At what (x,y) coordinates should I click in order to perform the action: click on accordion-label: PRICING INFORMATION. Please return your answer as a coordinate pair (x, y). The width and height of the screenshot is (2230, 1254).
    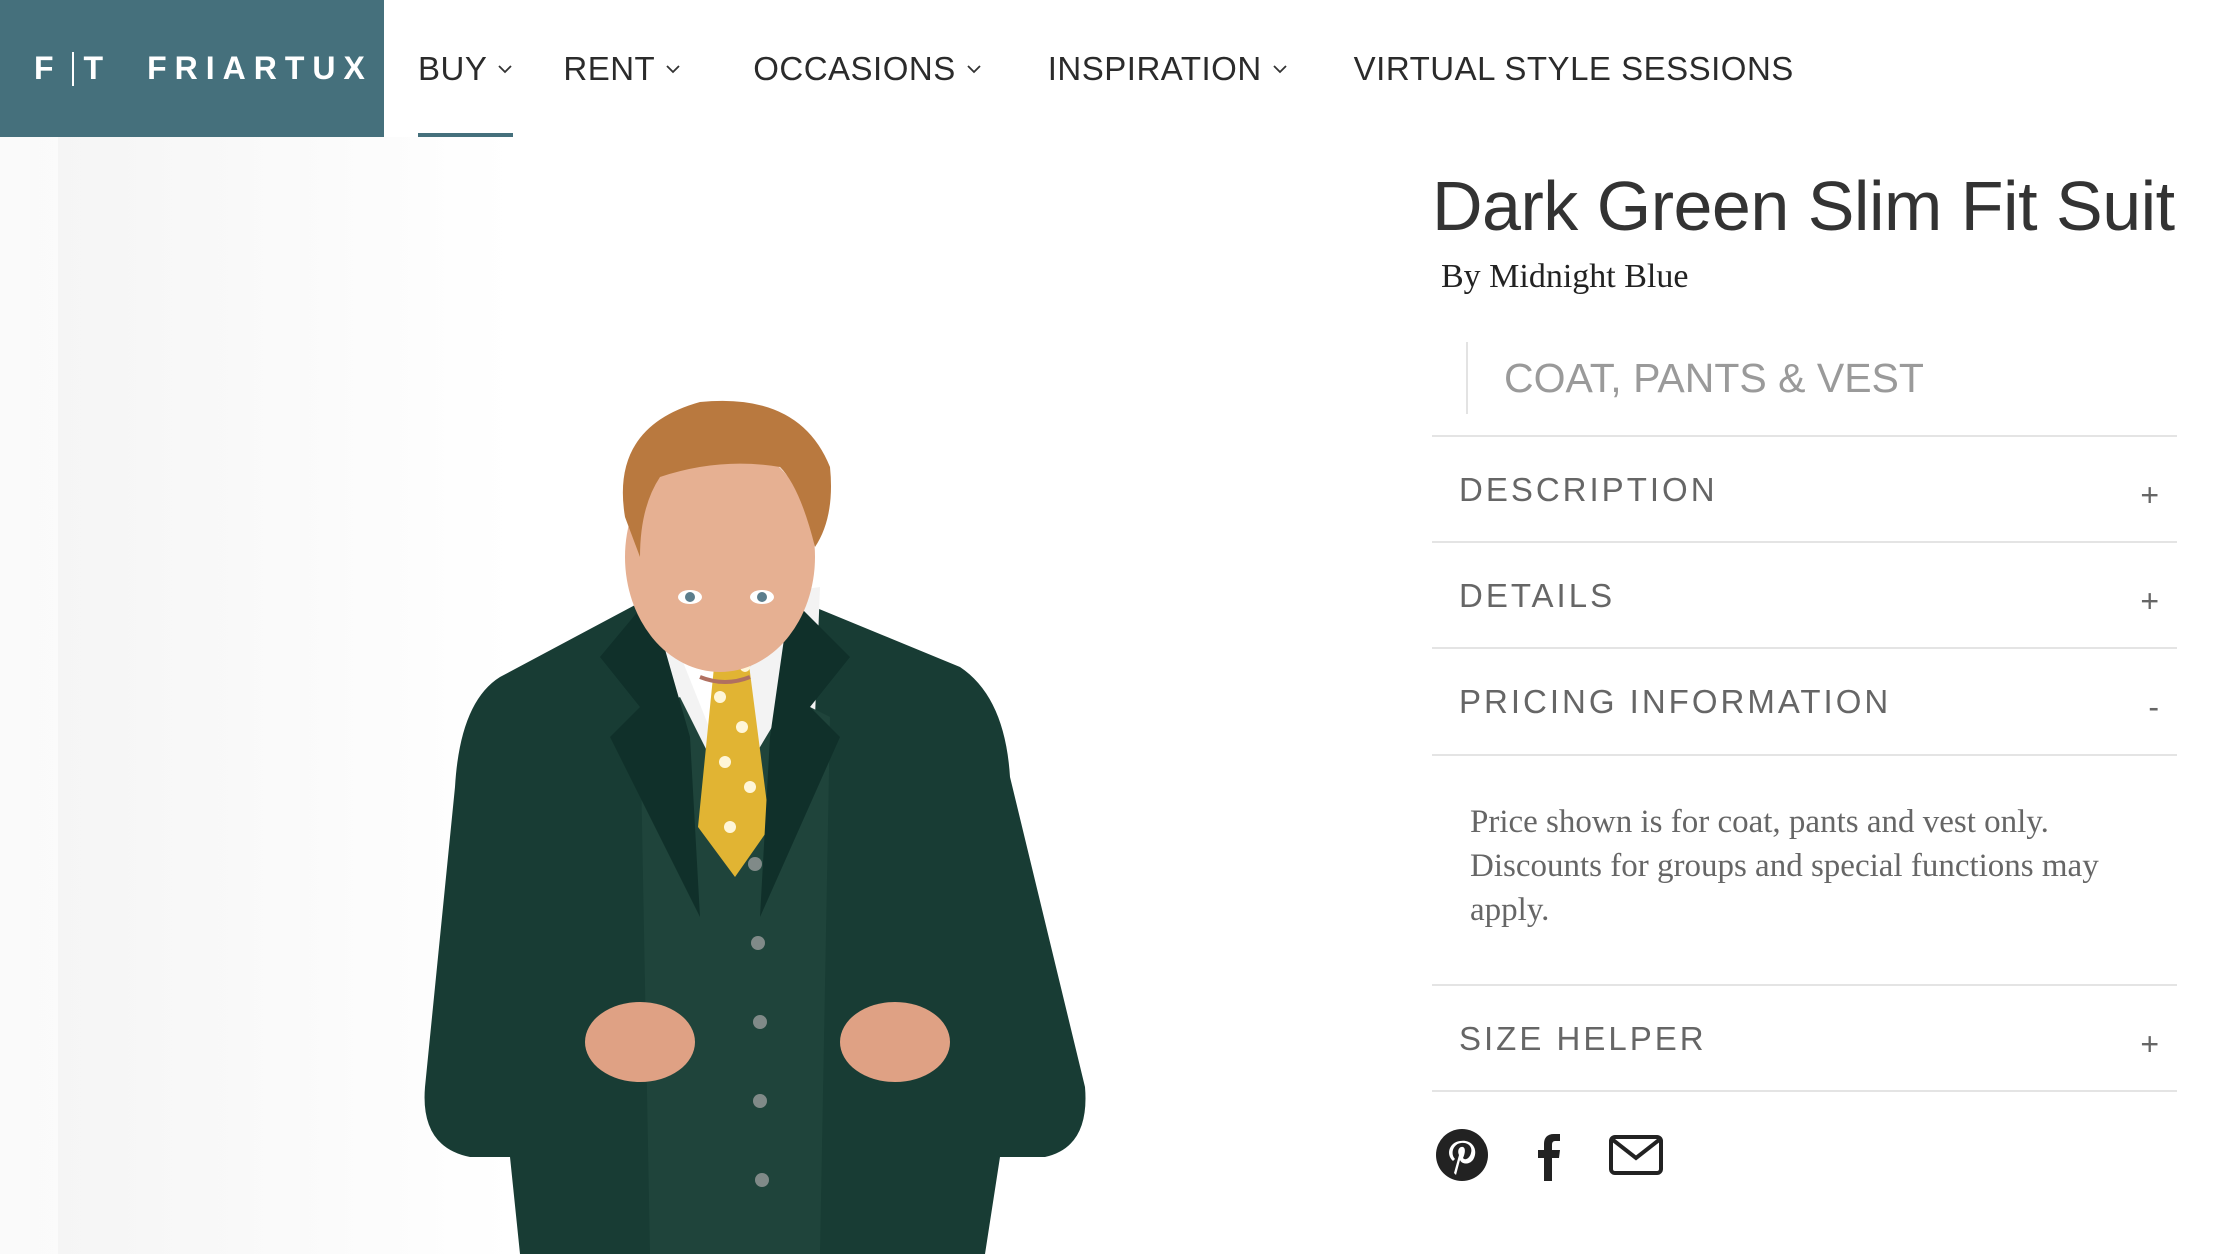
    Looking at the image, I should click on (1675, 701).